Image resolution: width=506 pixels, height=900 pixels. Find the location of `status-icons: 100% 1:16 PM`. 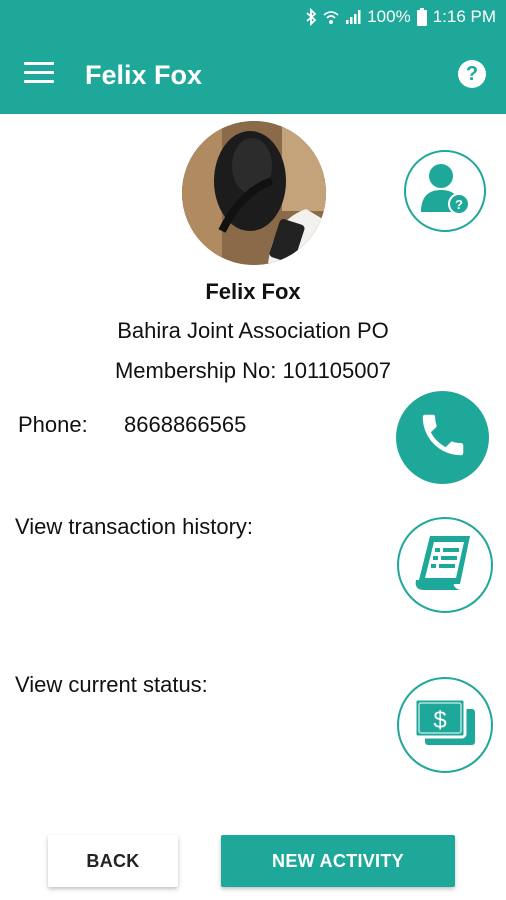

status-icons: 100% 1:16 PM is located at coordinates (400, 17).